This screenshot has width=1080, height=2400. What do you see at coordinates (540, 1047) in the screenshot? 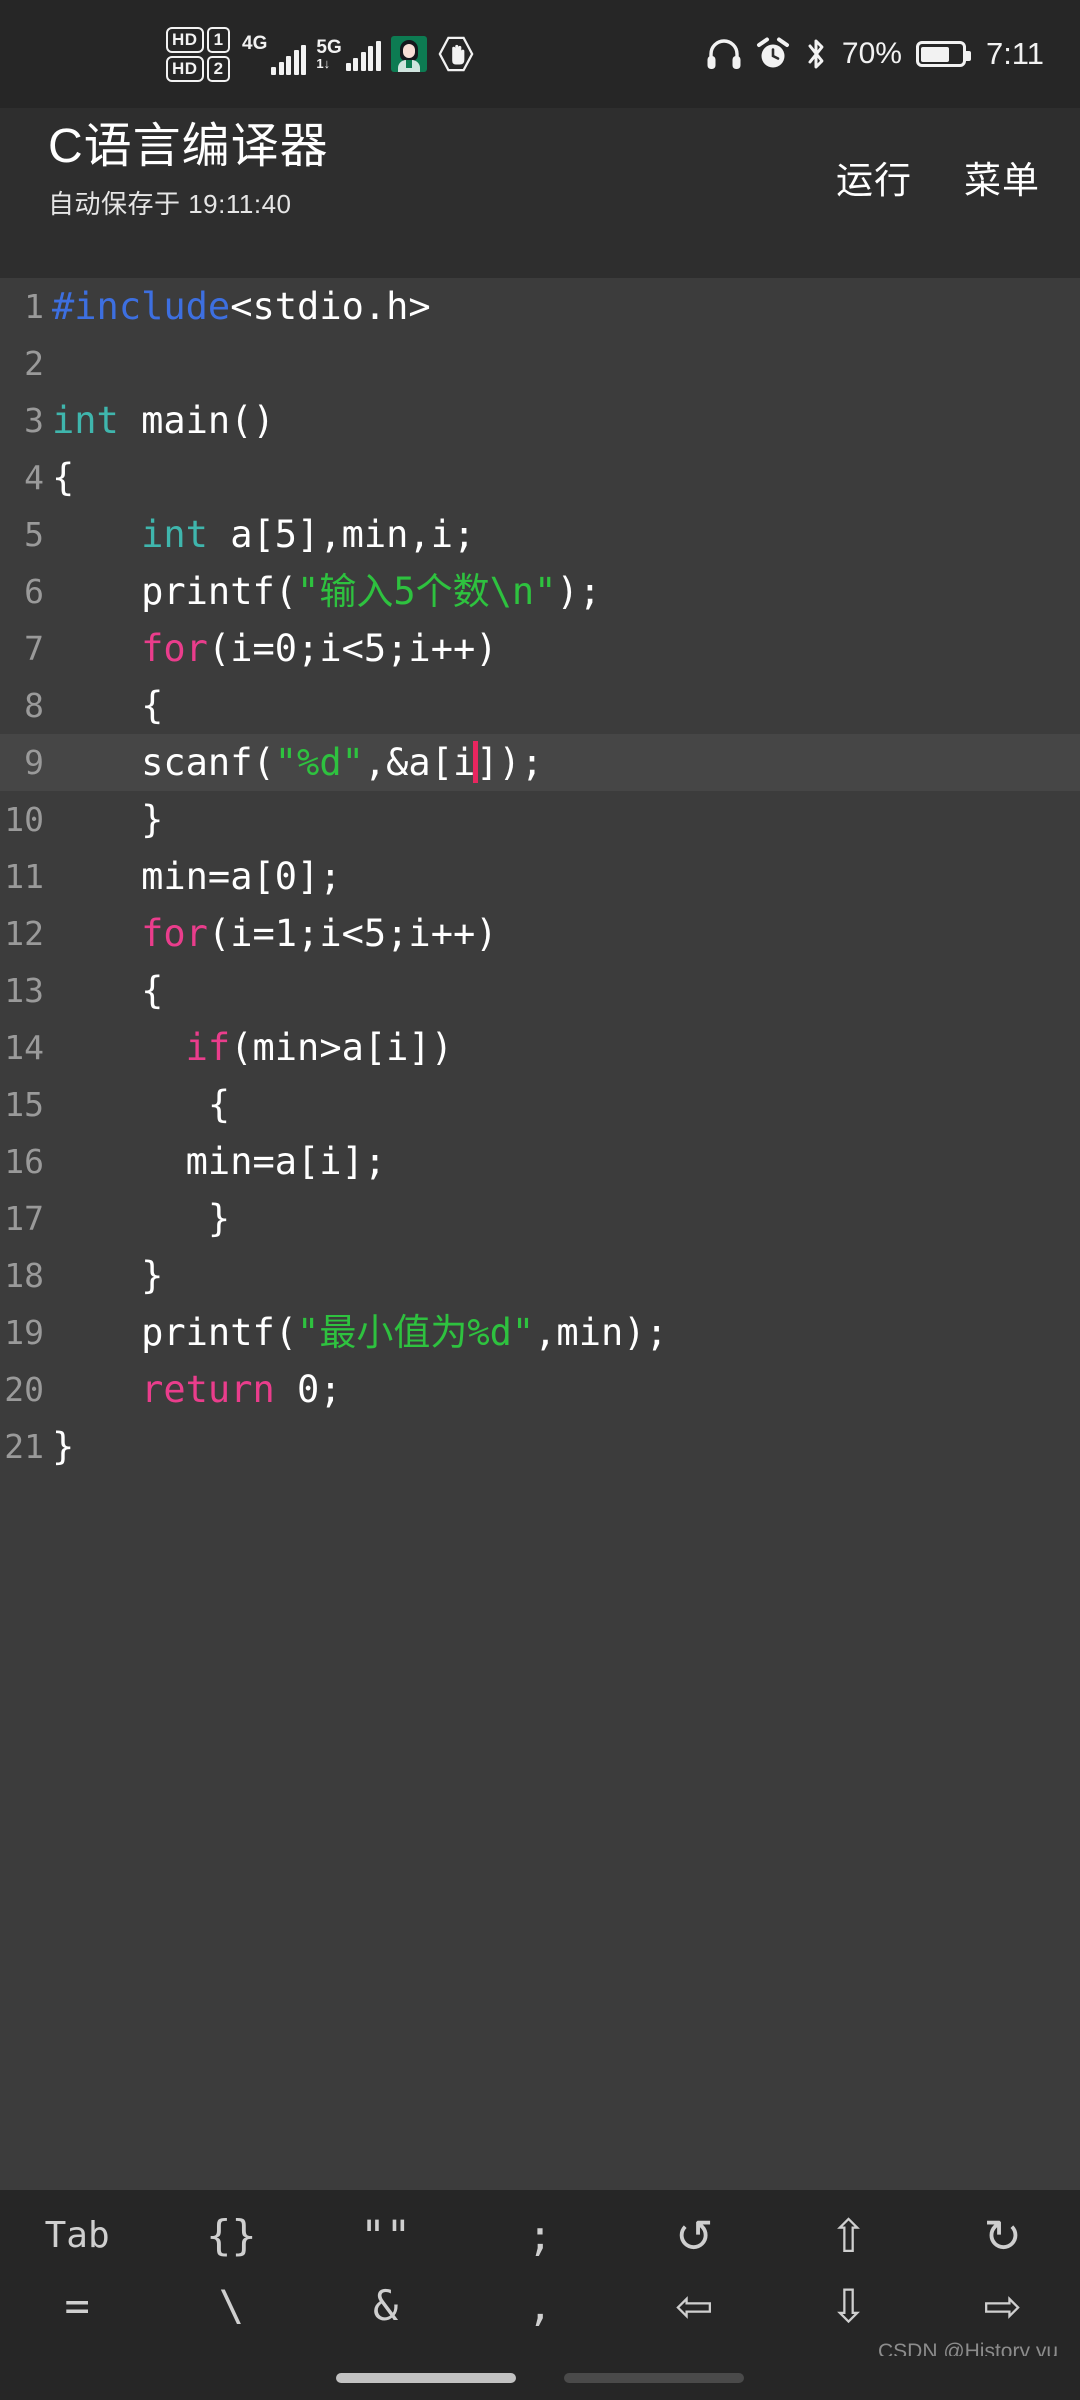
I see `code-line: 14 if(min>a[i])` at bounding box center [540, 1047].